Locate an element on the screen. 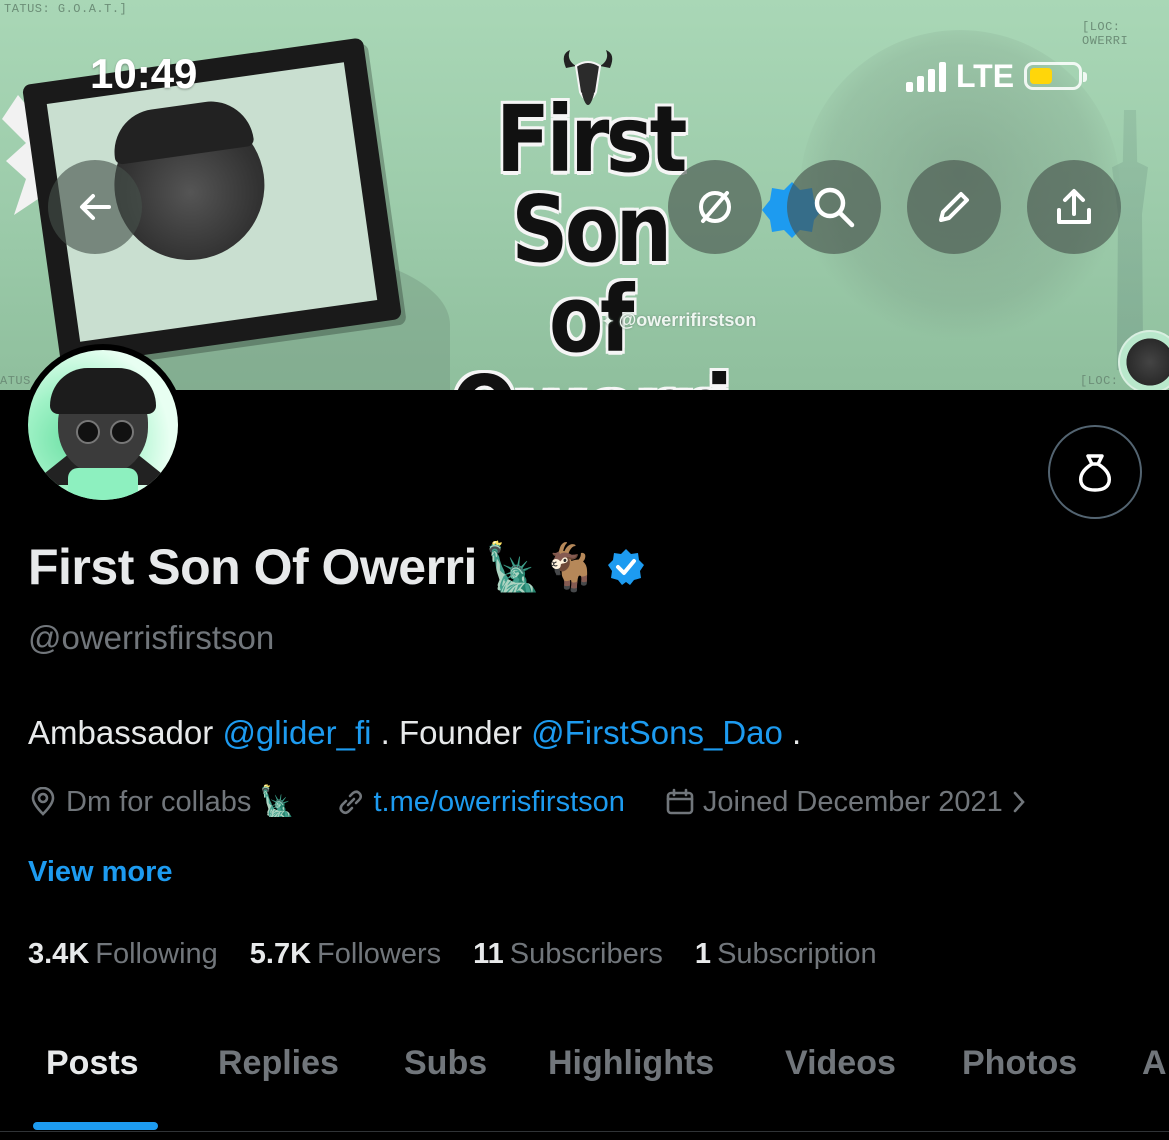 Image resolution: width=1169 pixels, height=1140 pixels. bird-icon: ✦ is located at coordinates (608, 321).